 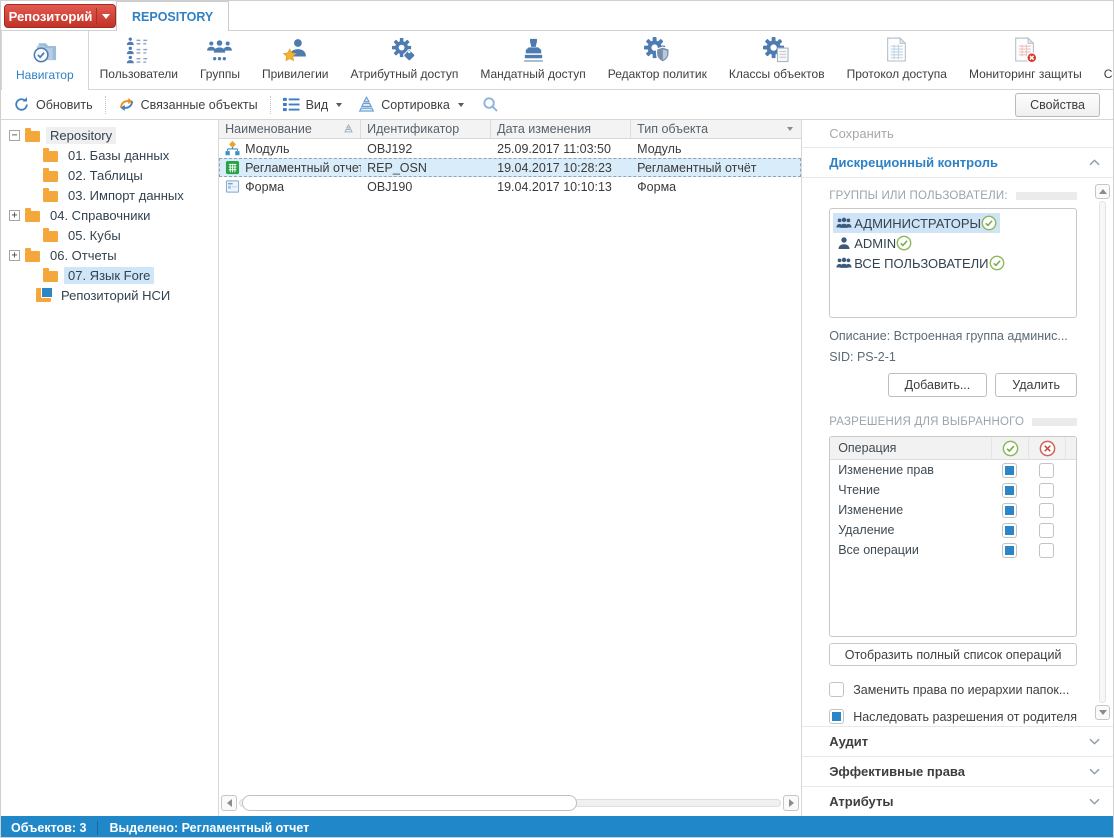 I want to click on ribbon-item-label: Пользователи, so click(x=138, y=74).